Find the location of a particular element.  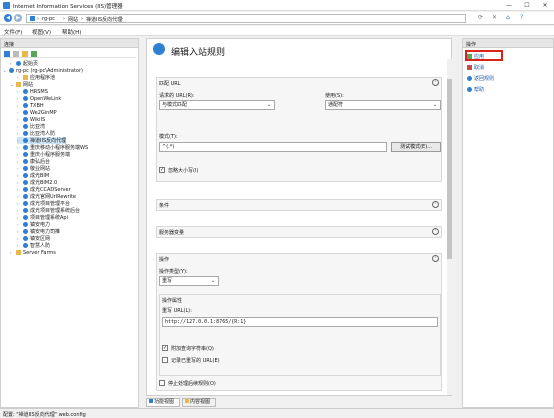

save-icon is located at coordinates (16, 54).